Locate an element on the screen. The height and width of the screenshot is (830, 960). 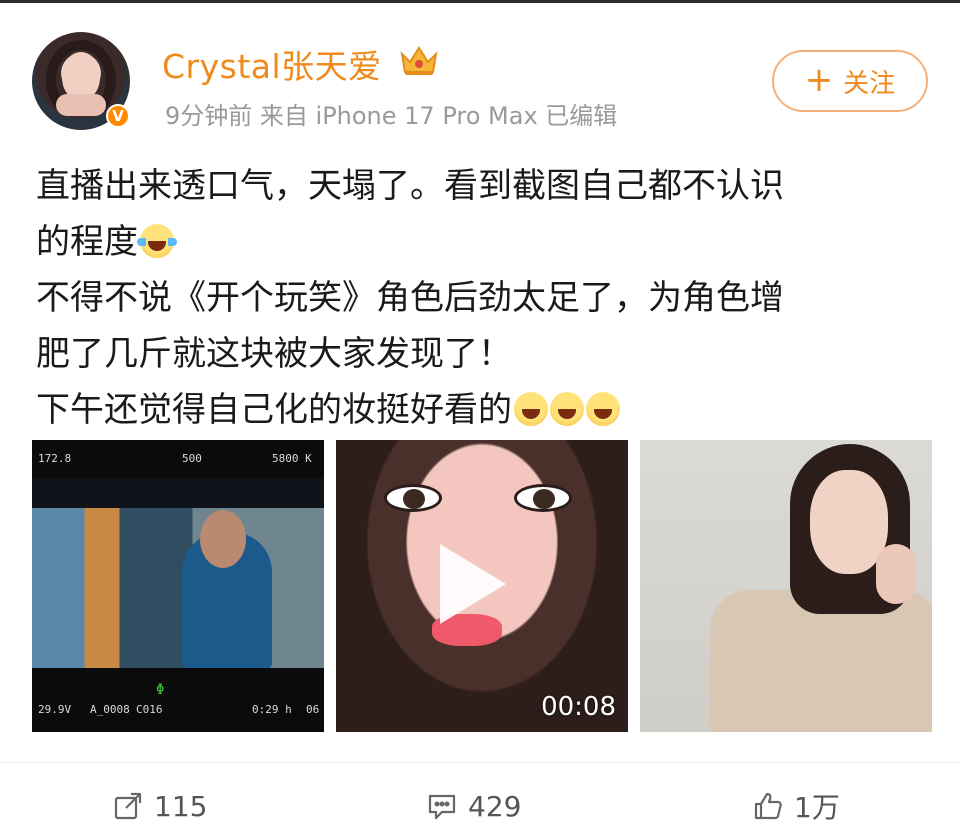
follow-label: 关注 is located at coordinates (869, 83).